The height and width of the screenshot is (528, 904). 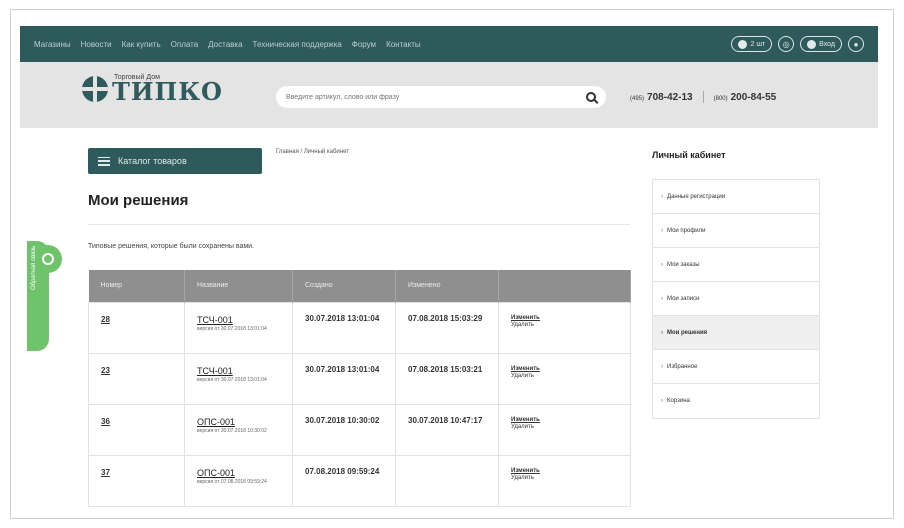 I want to click on logo: Торговый Дом ТИПКО, so click(x=152, y=90).